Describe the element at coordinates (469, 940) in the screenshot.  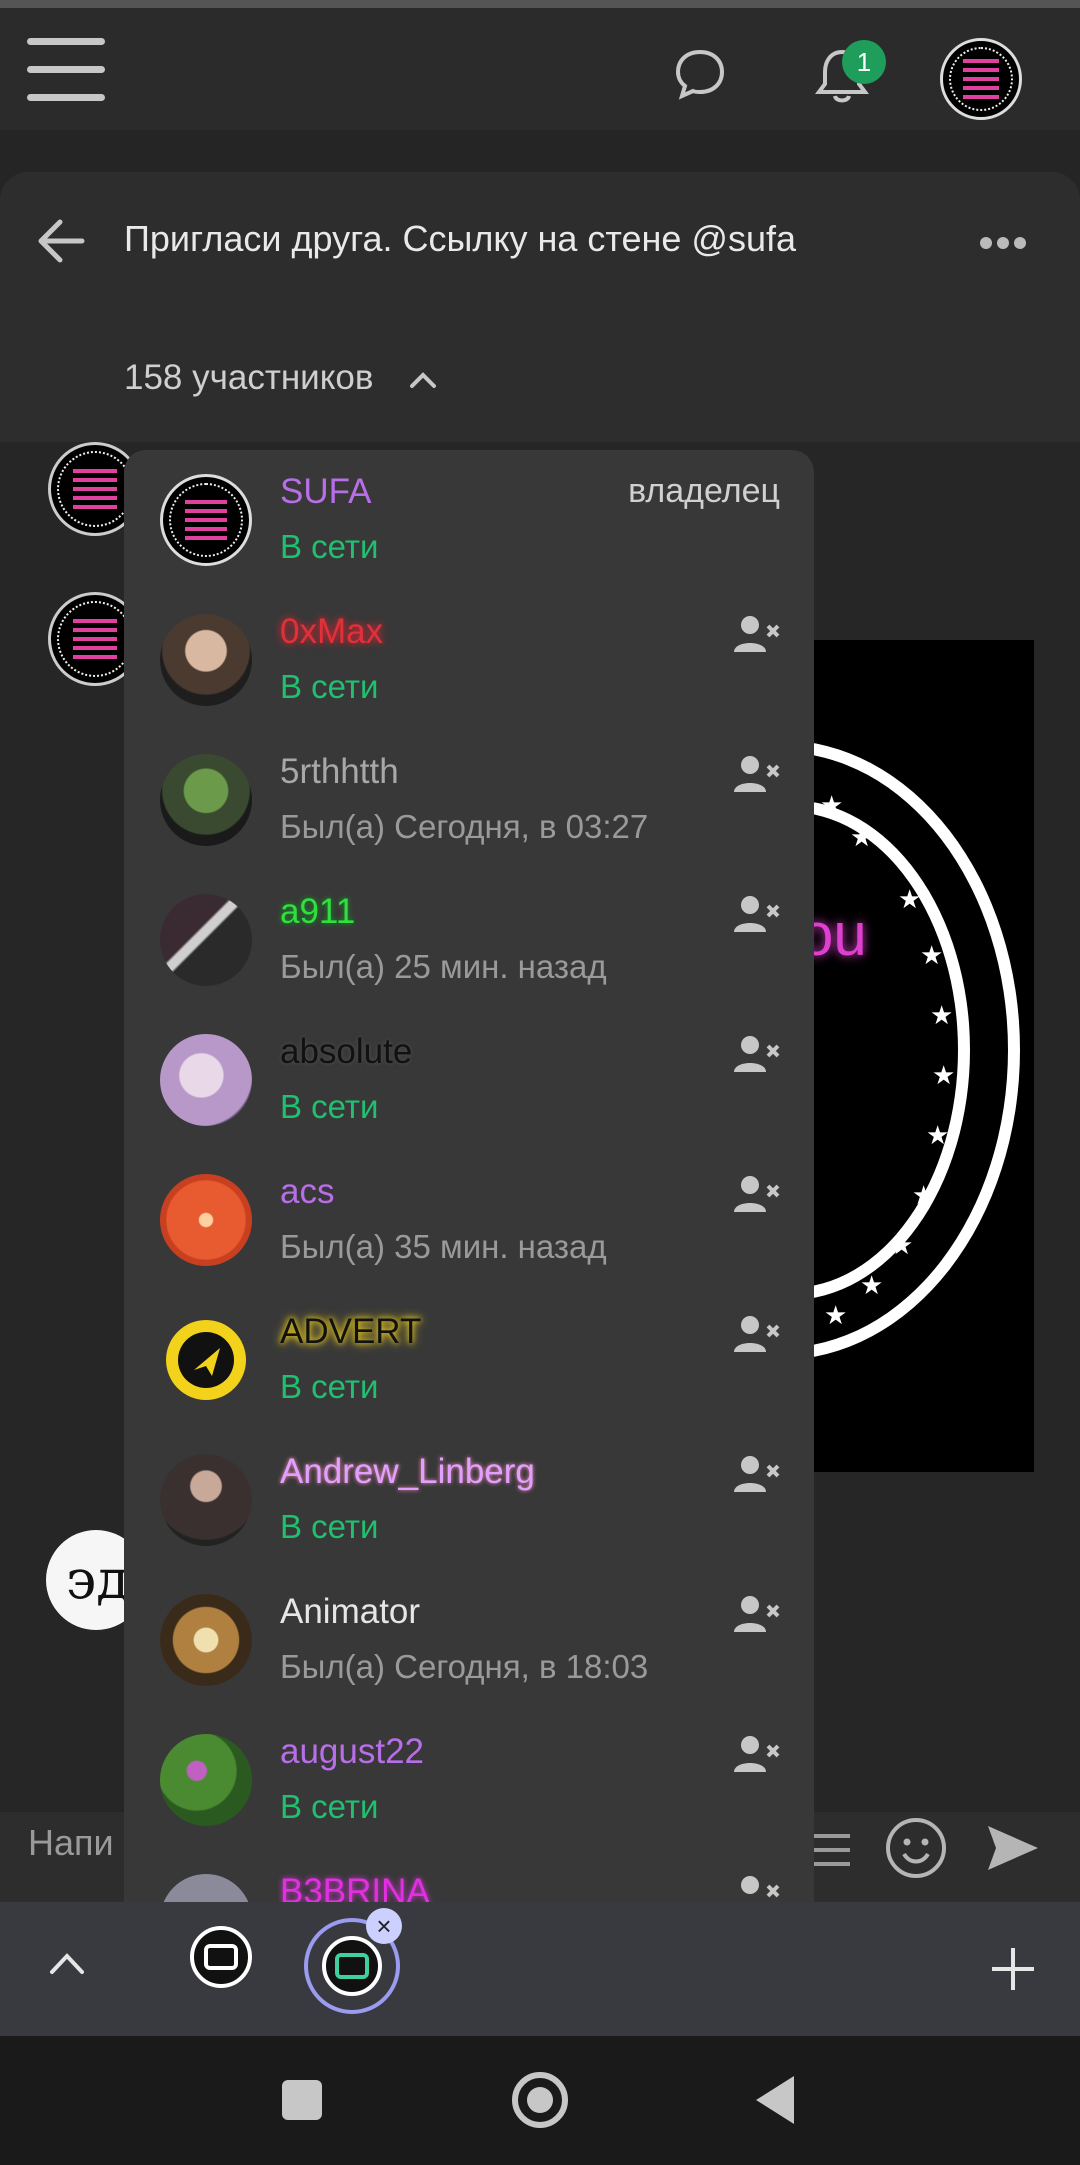
I see `member-row: a911 Был(а) 25 мин. назад` at that location.